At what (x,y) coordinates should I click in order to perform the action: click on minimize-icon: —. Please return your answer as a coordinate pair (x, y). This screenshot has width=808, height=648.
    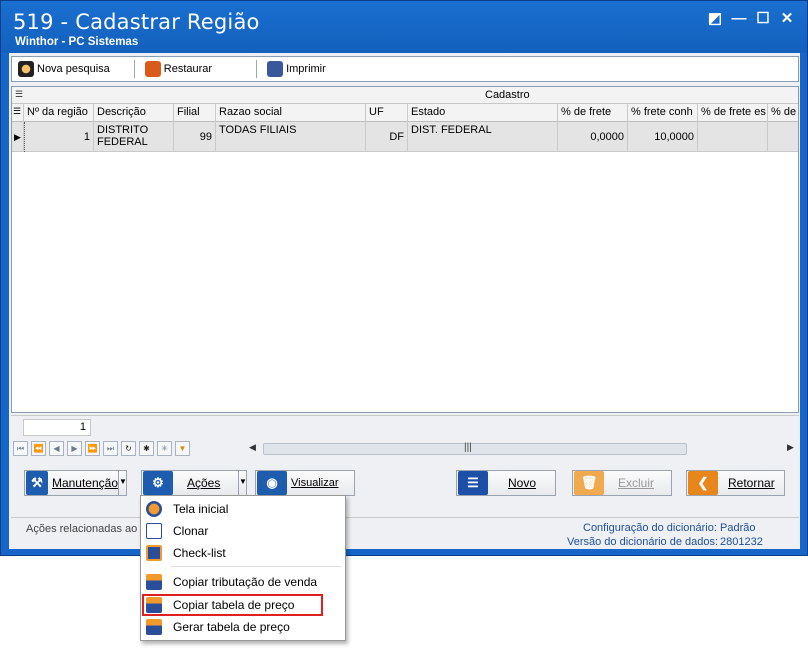
    Looking at the image, I should click on (739, 19).